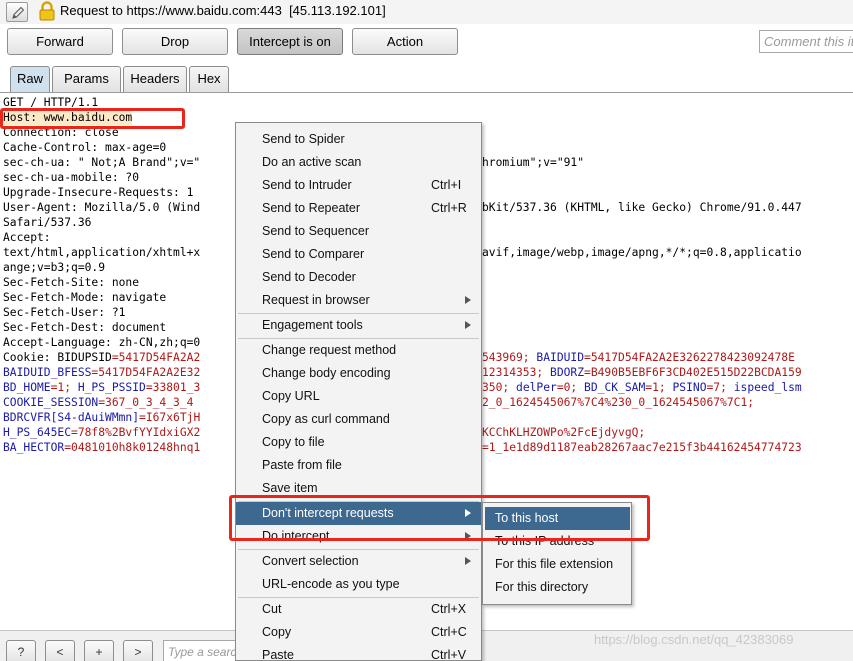  I want to click on previous-match-button: <, so click(60, 650).